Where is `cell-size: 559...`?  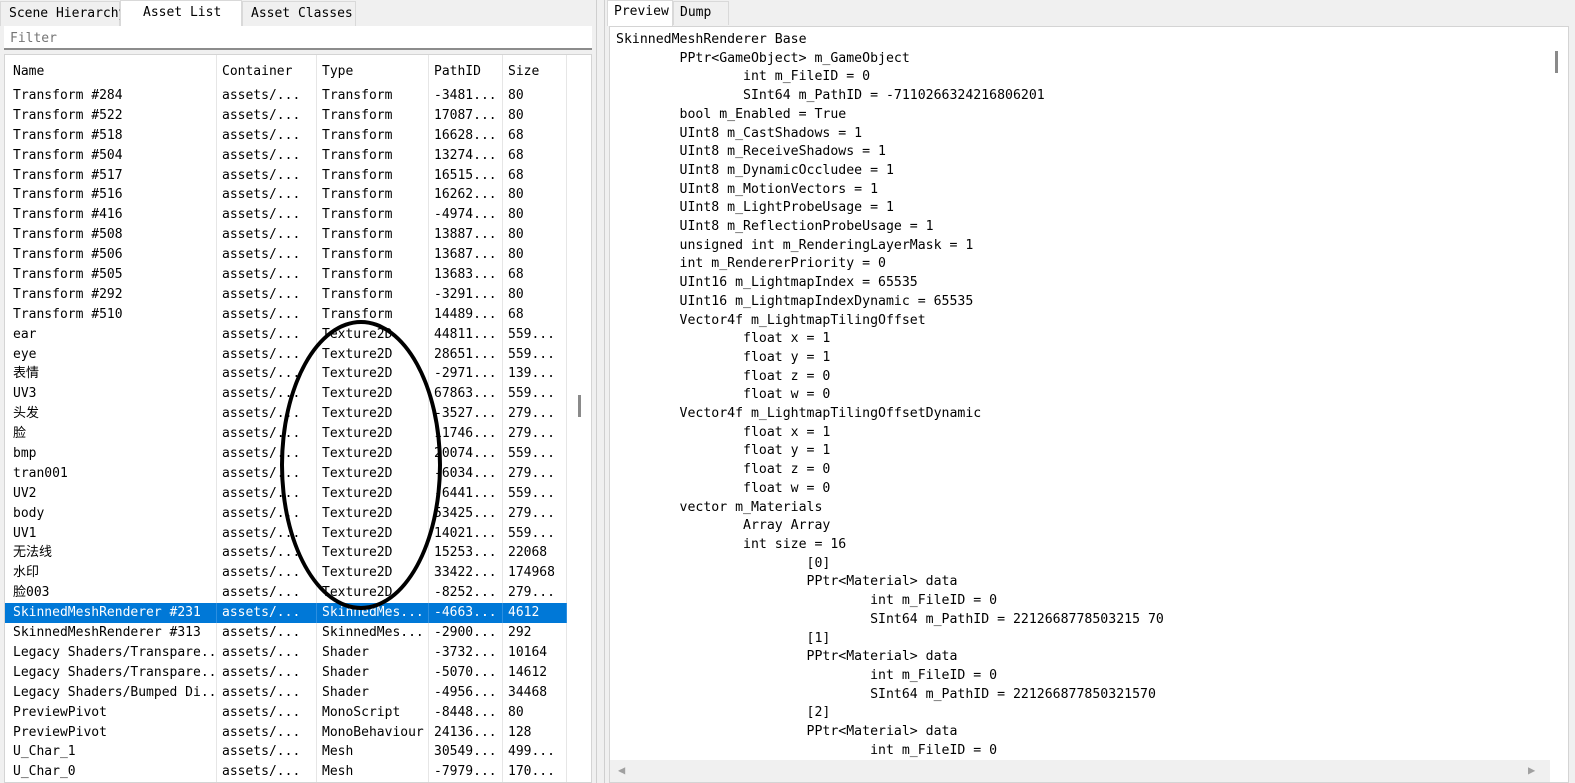 cell-size: 559... is located at coordinates (535, 533).